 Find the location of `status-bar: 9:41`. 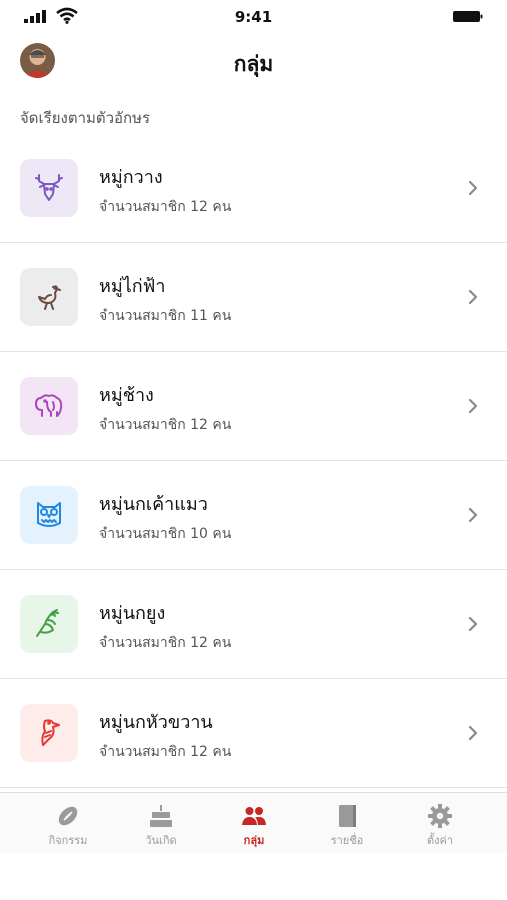

status-bar: 9:41 is located at coordinates (253, 17).